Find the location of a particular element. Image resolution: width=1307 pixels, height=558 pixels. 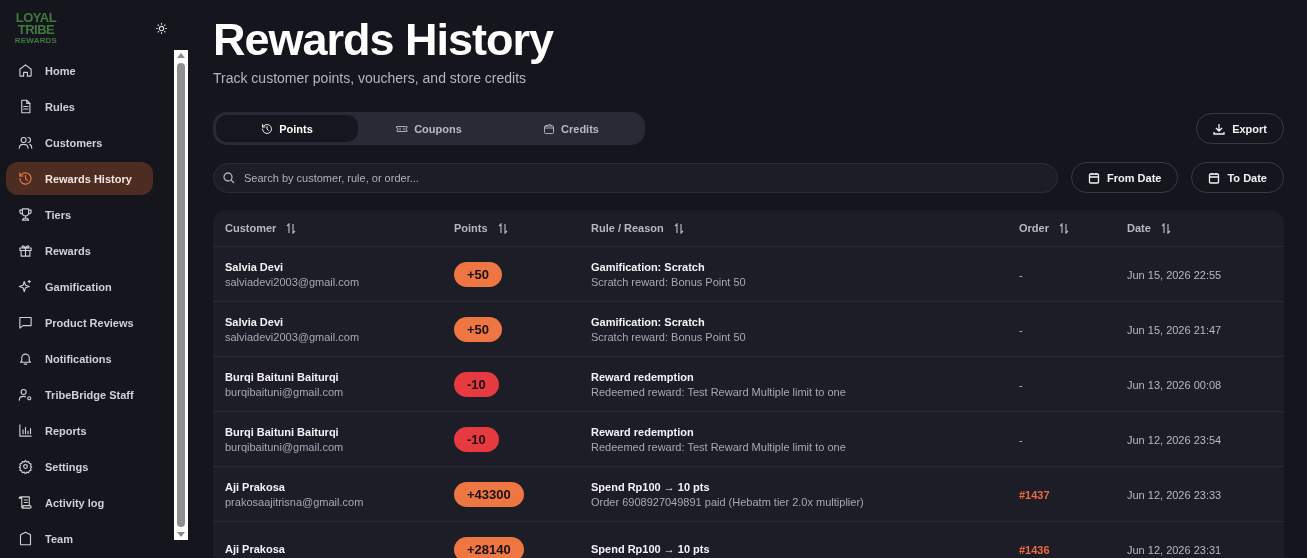

page-subtitle: Track customer points, vouchers, and store credits is located at coordinates (370, 78).